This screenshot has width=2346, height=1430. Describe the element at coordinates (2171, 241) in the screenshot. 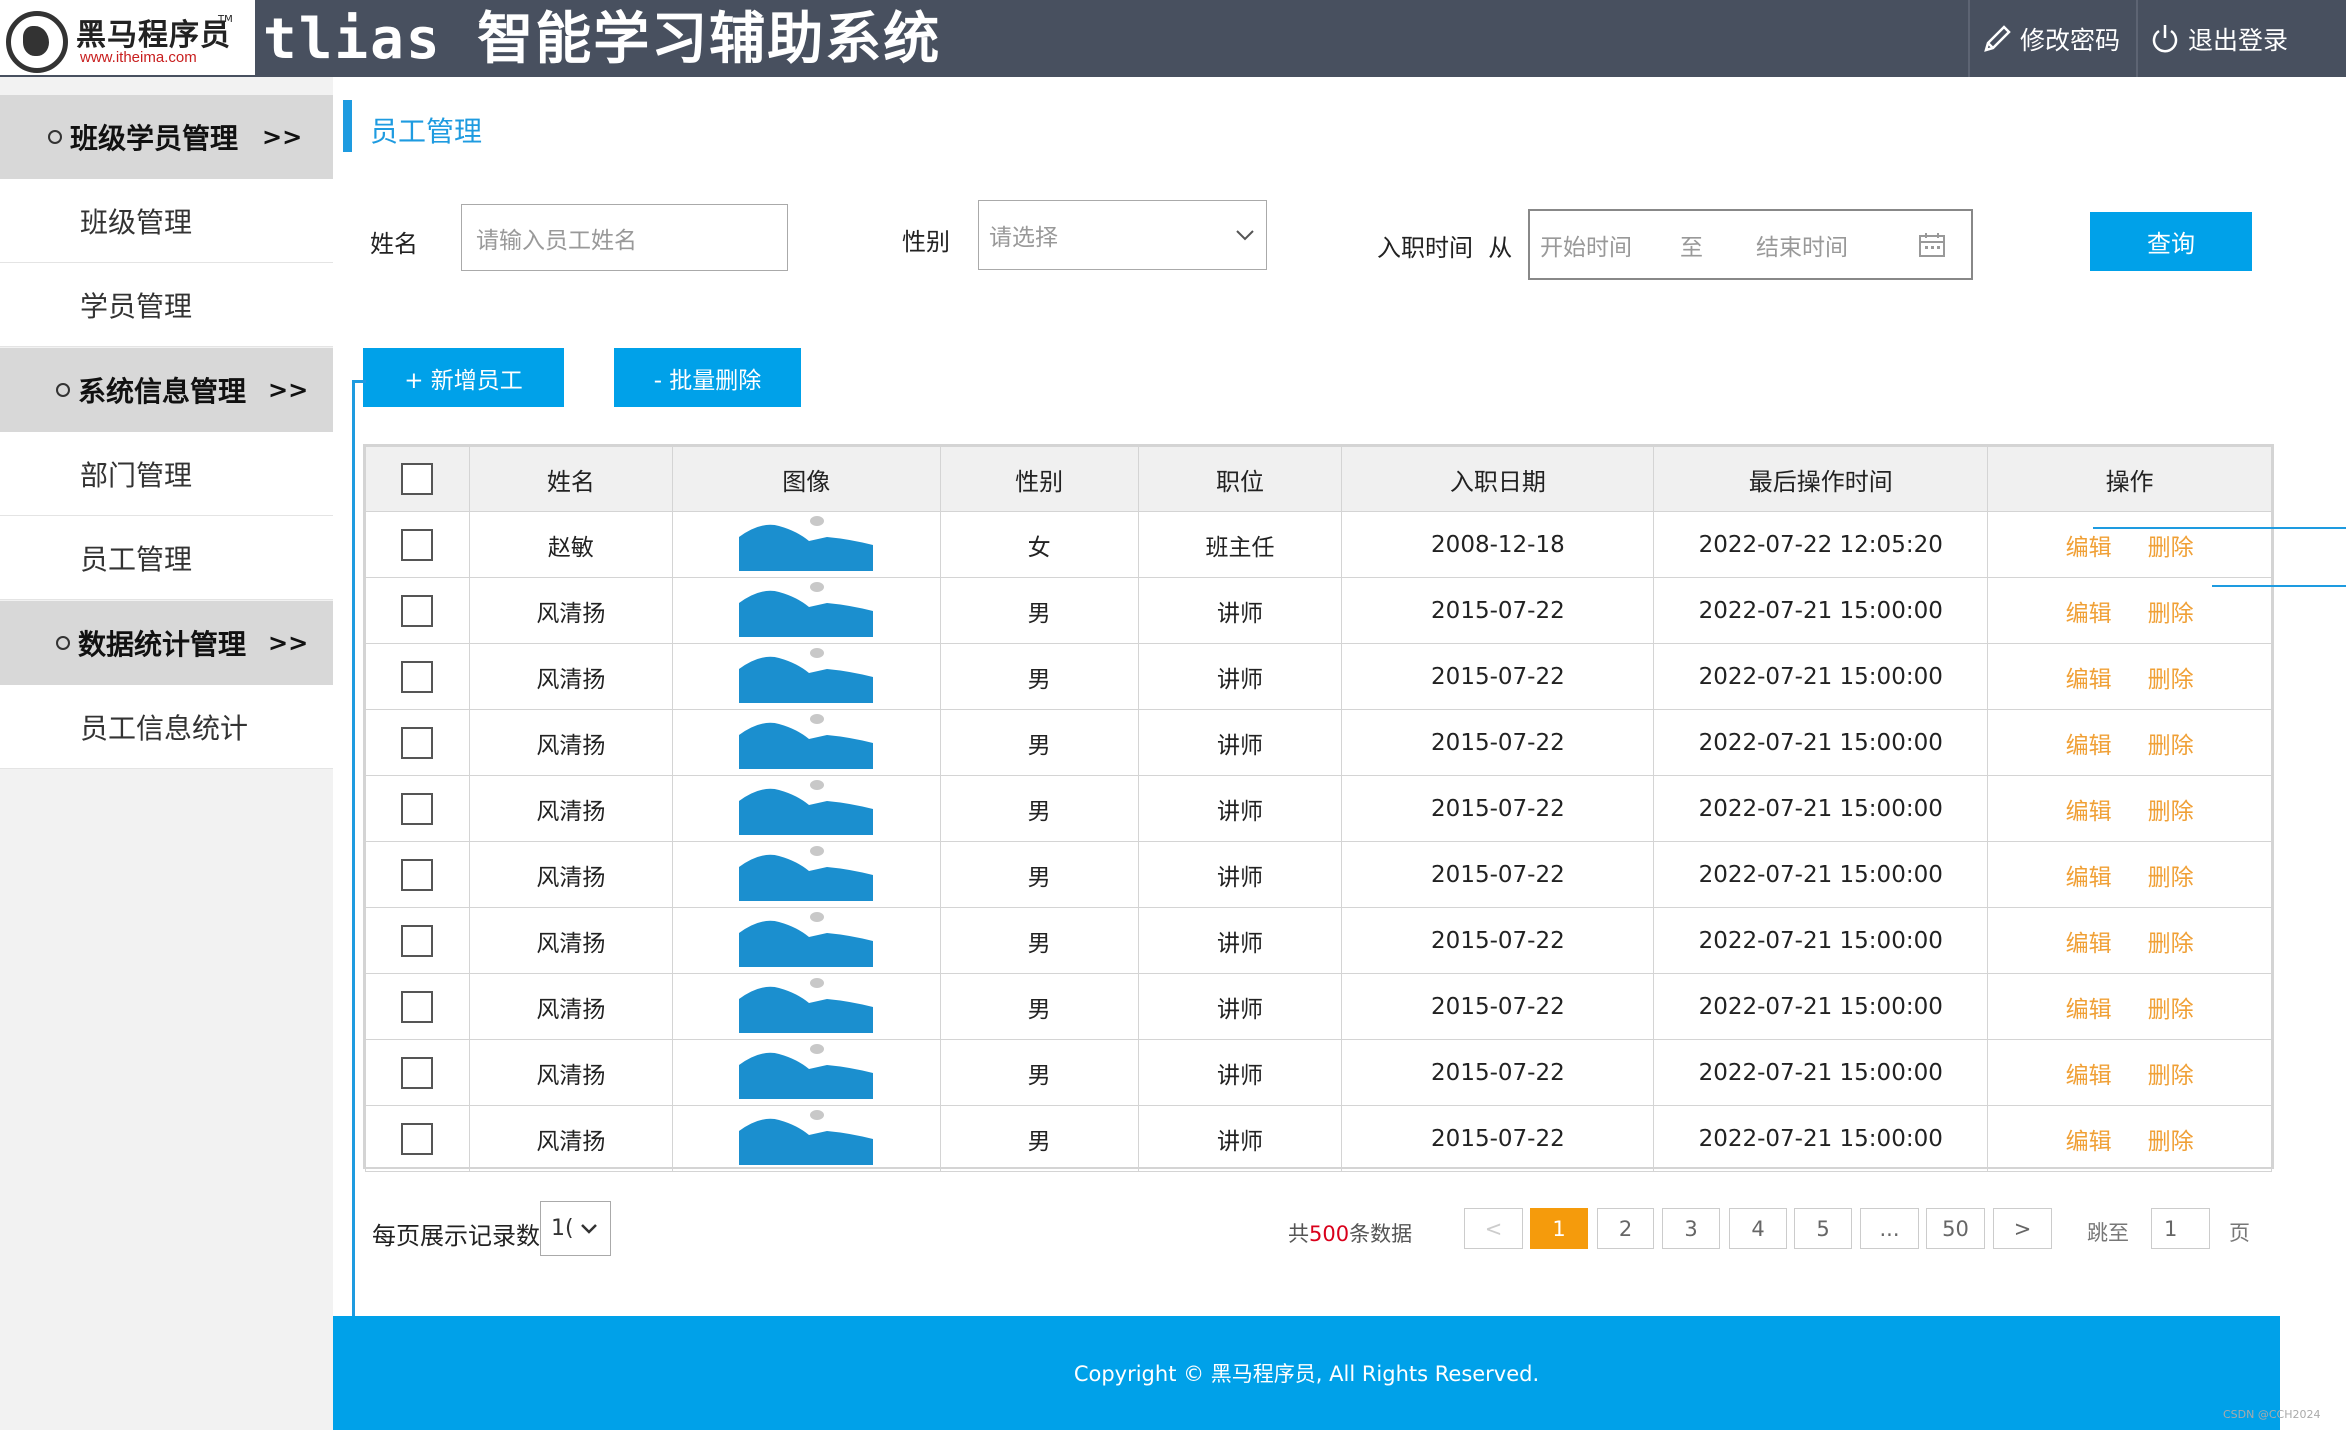

I see `query-button: 查询` at that location.